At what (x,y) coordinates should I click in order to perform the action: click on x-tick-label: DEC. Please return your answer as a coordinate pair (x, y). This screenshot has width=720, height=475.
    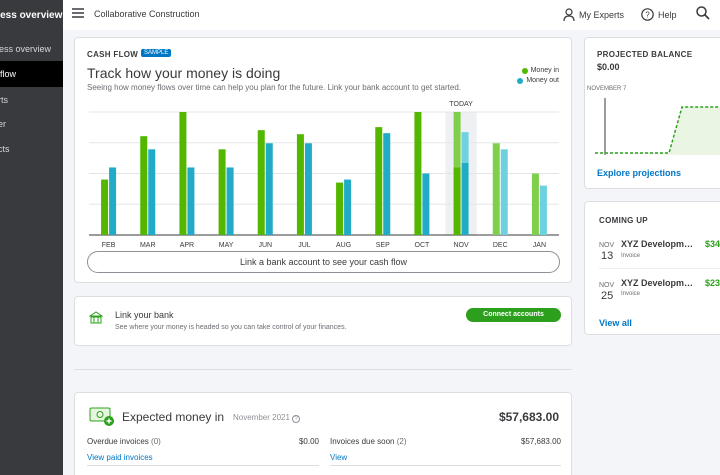
    Looking at the image, I should click on (500, 245).